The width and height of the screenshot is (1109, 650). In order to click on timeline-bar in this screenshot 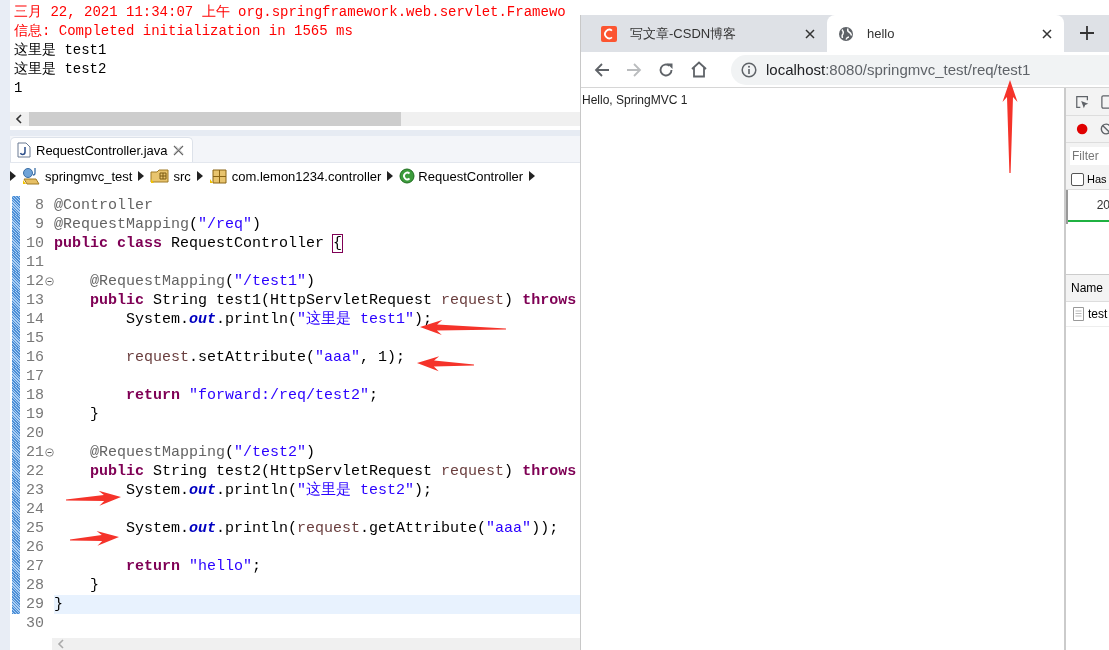, I will do `click(1088, 221)`.